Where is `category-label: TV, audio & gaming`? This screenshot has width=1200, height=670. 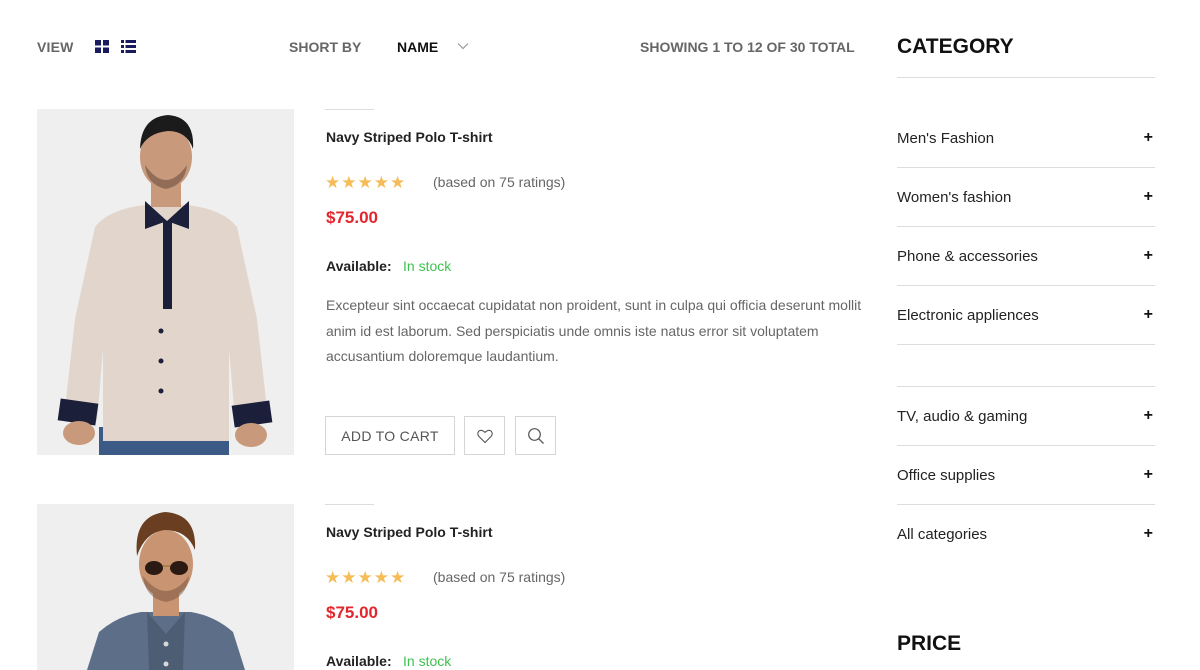 category-label: TV, audio & gaming is located at coordinates (962, 416).